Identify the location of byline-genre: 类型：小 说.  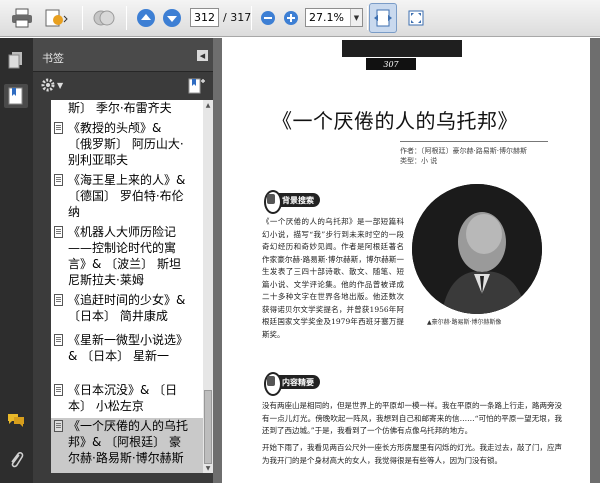
(419, 161).